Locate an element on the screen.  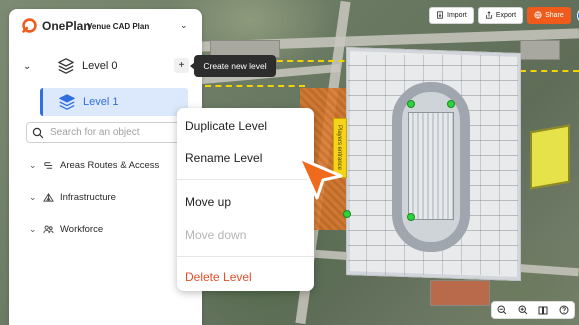
create-level-tooltip: Create new level is located at coordinates (233, 66).